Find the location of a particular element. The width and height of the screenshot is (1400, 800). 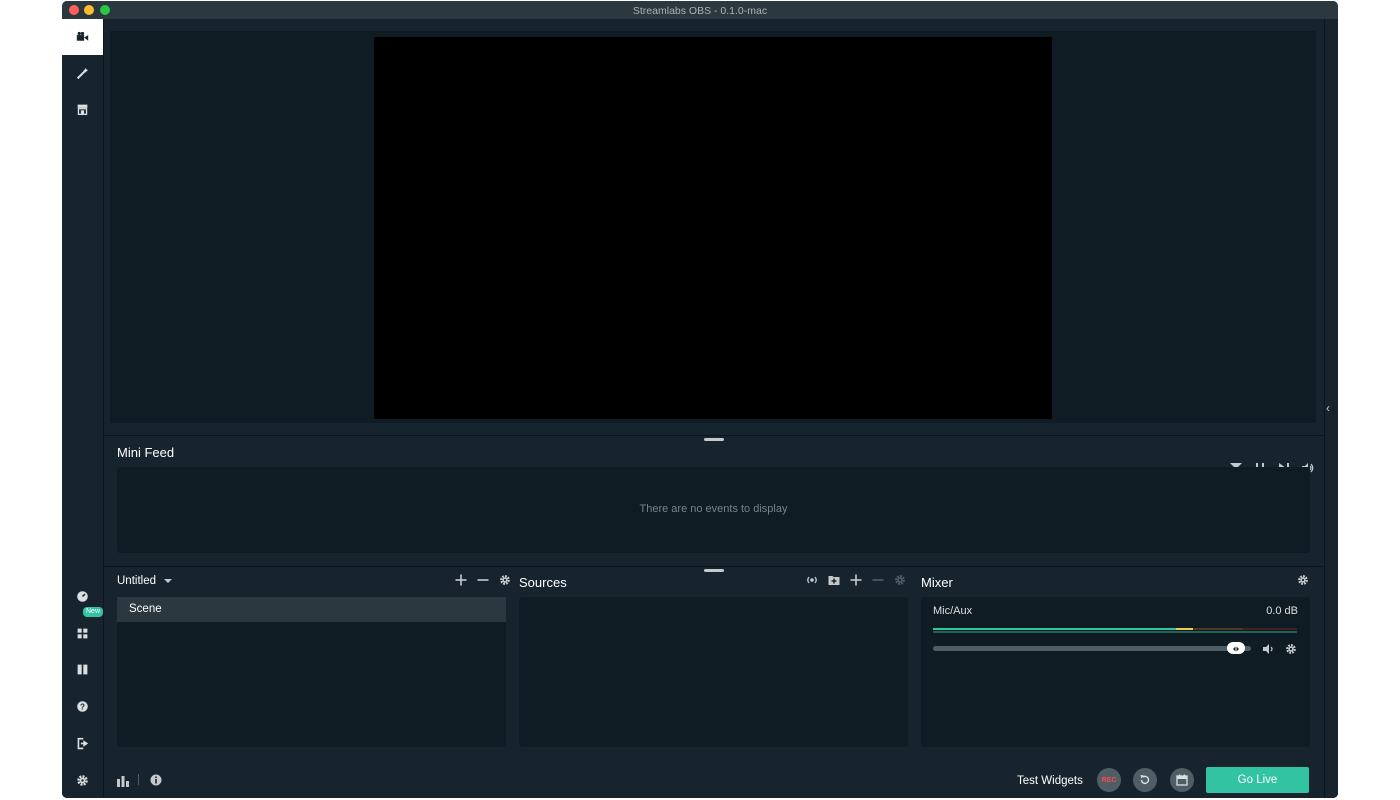

meter-red-zone is located at coordinates (1270, 629).